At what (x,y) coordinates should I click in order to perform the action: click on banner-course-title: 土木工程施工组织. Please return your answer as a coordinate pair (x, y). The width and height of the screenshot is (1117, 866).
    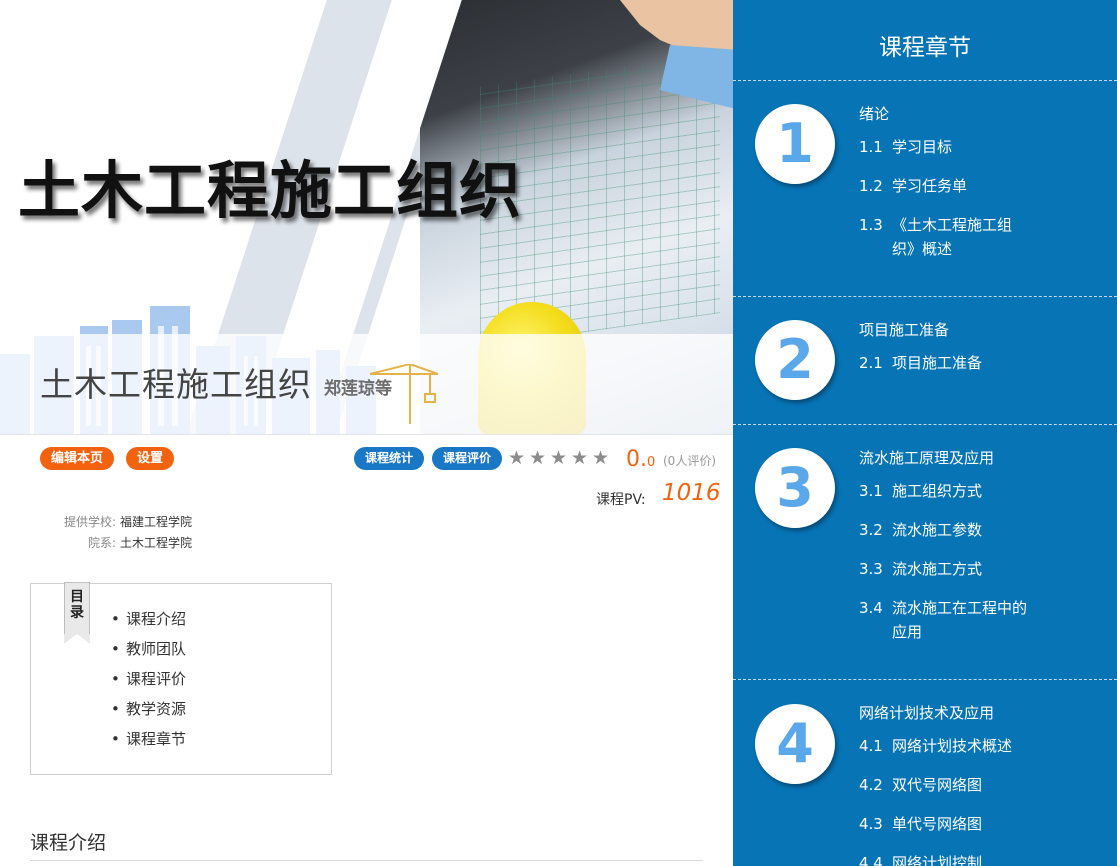
    Looking at the image, I should click on (270, 190).